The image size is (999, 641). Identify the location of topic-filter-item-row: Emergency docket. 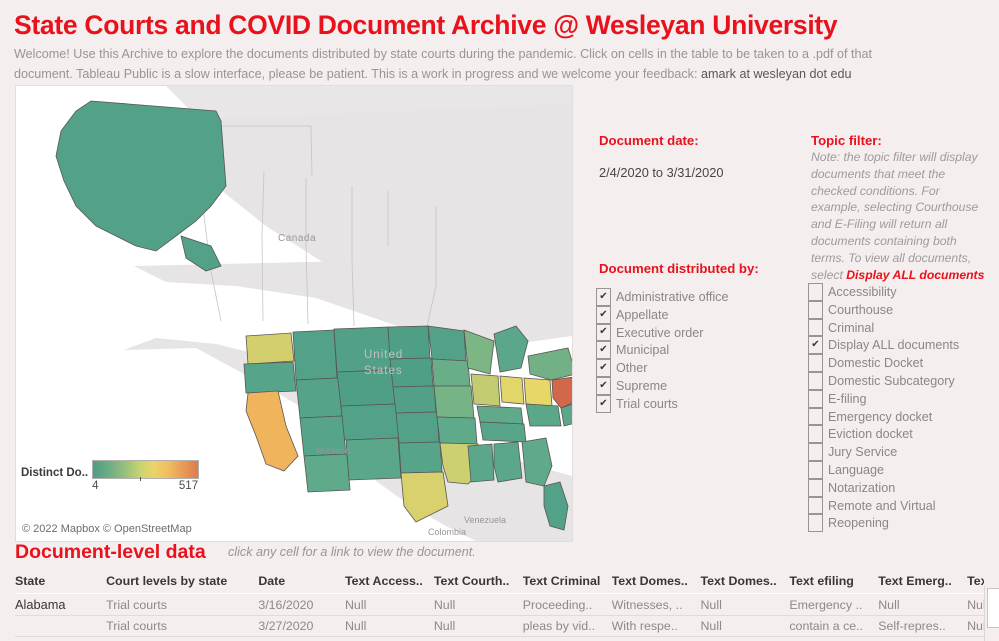
(883, 417).